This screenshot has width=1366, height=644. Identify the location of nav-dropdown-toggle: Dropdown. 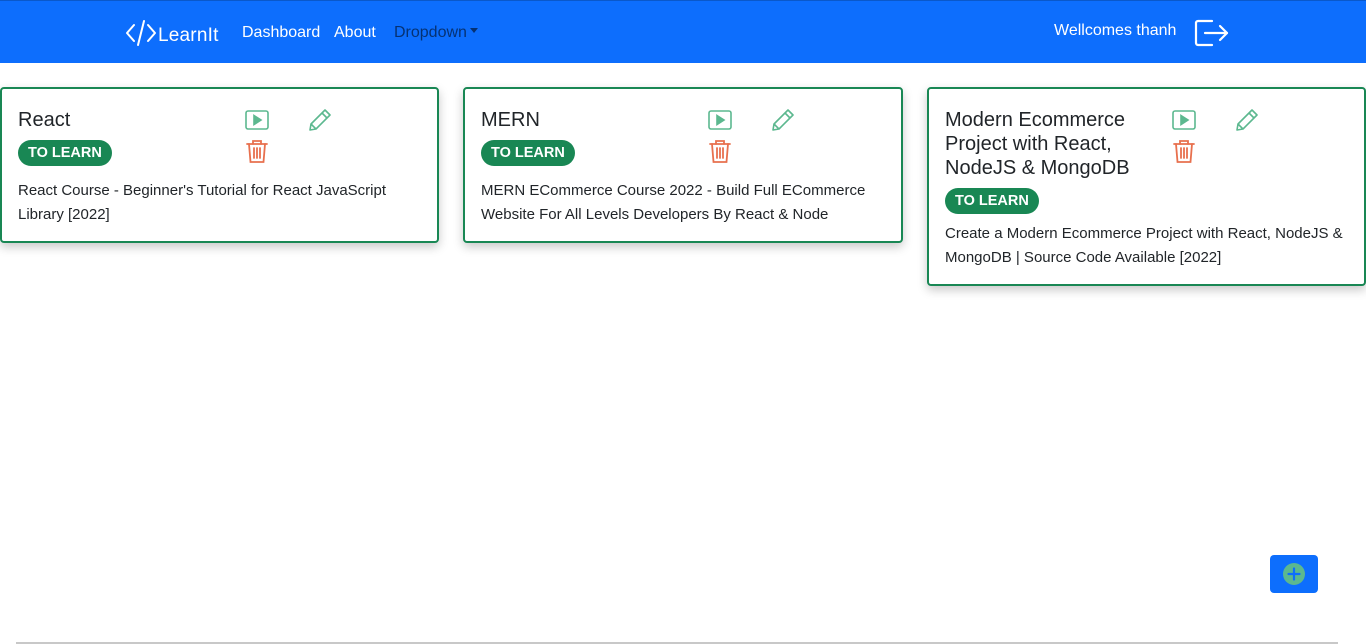
(436, 33).